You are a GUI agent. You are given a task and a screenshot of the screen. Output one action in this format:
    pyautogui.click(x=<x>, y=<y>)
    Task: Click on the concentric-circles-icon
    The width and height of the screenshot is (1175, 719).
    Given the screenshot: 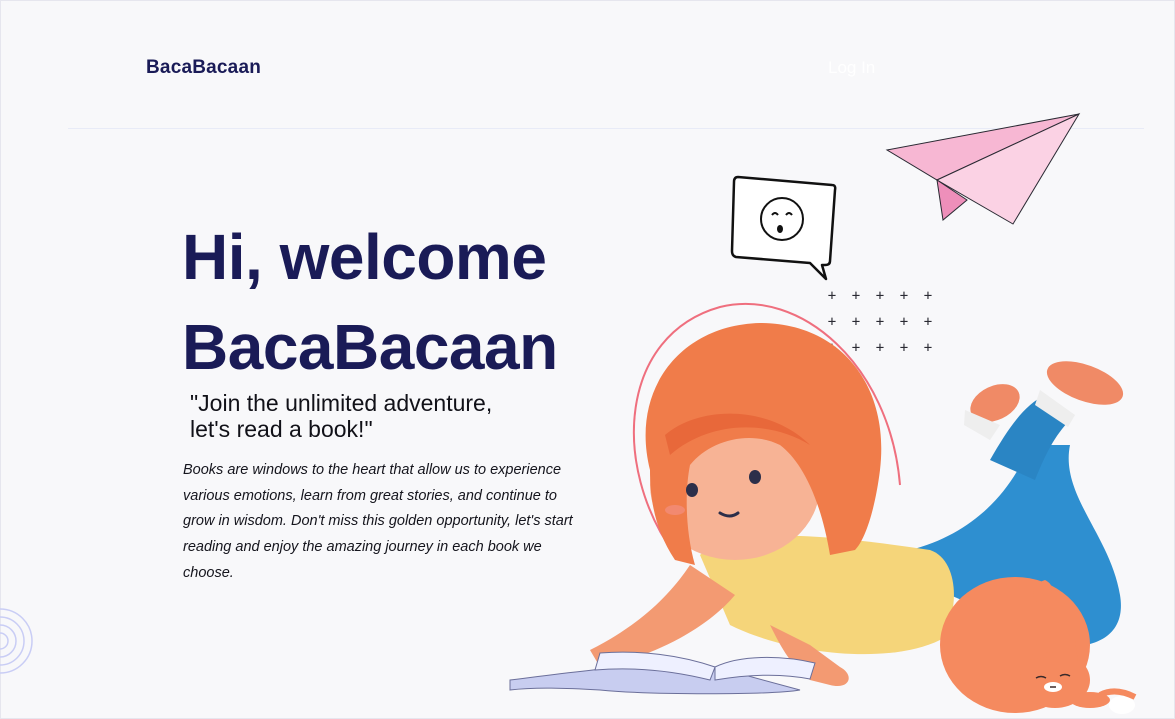 What is the action you would take?
    pyautogui.click(x=16, y=641)
    